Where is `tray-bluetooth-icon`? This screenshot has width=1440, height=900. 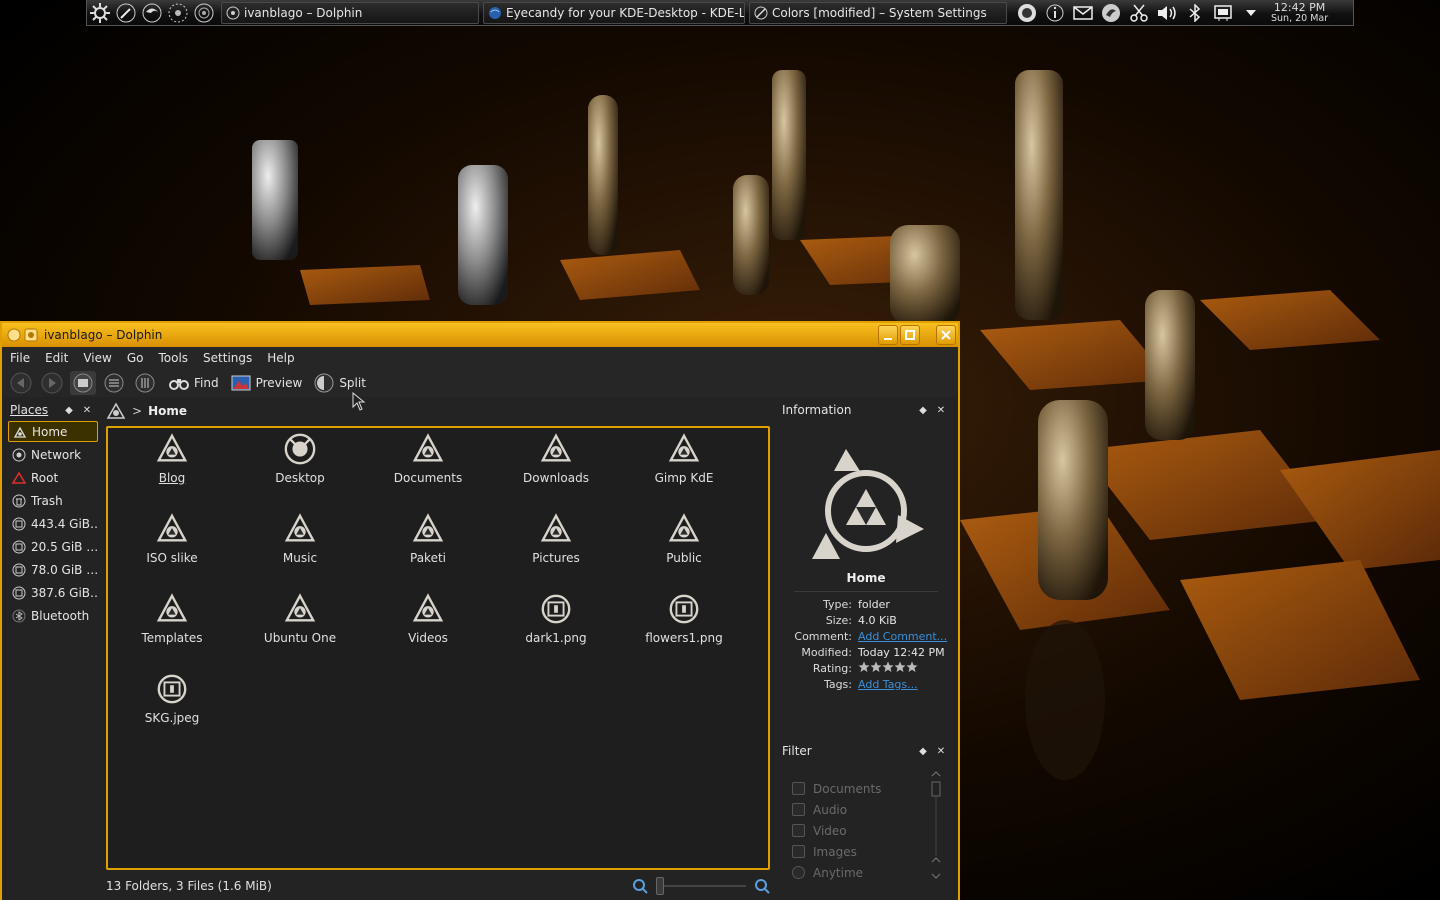
tray-bluetooth-icon is located at coordinates (1195, 13).